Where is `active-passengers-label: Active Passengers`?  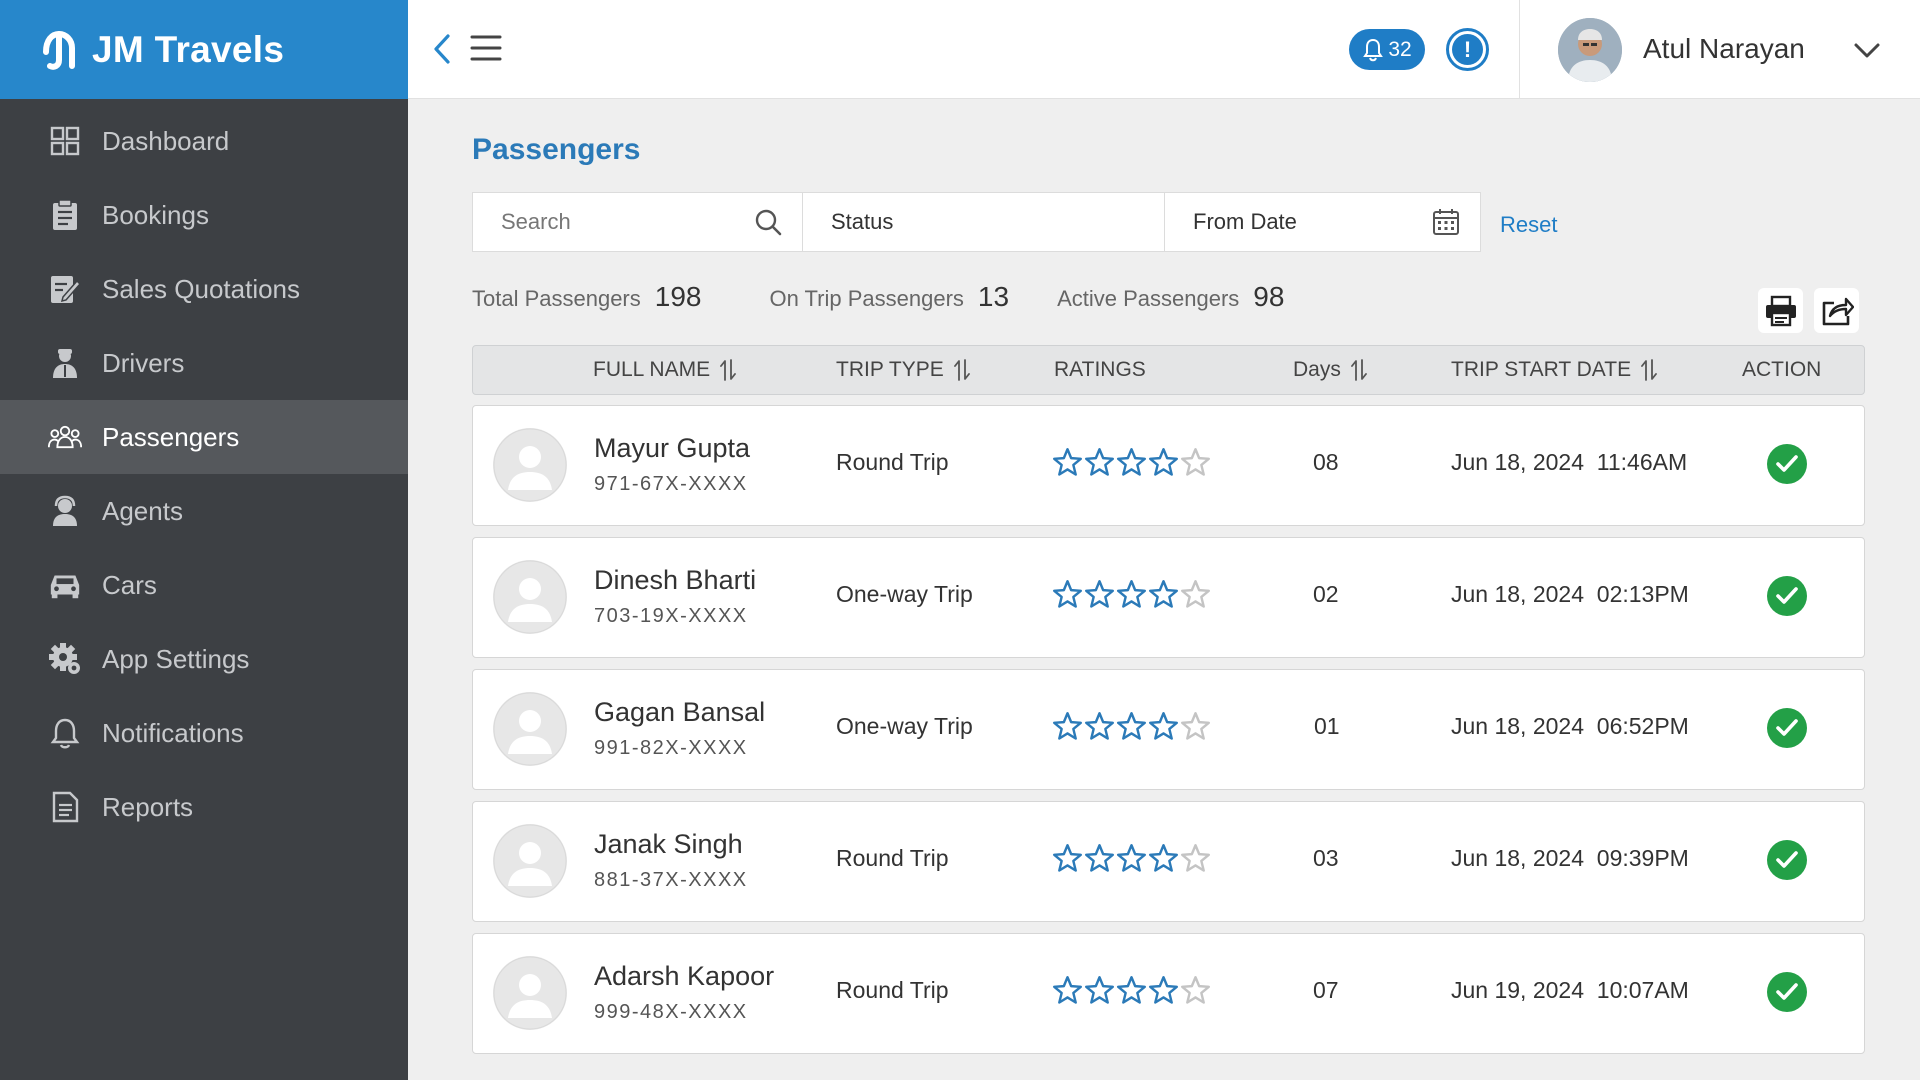
active-passengers-label: Active Passengers is located at coordinates (1148, 298).